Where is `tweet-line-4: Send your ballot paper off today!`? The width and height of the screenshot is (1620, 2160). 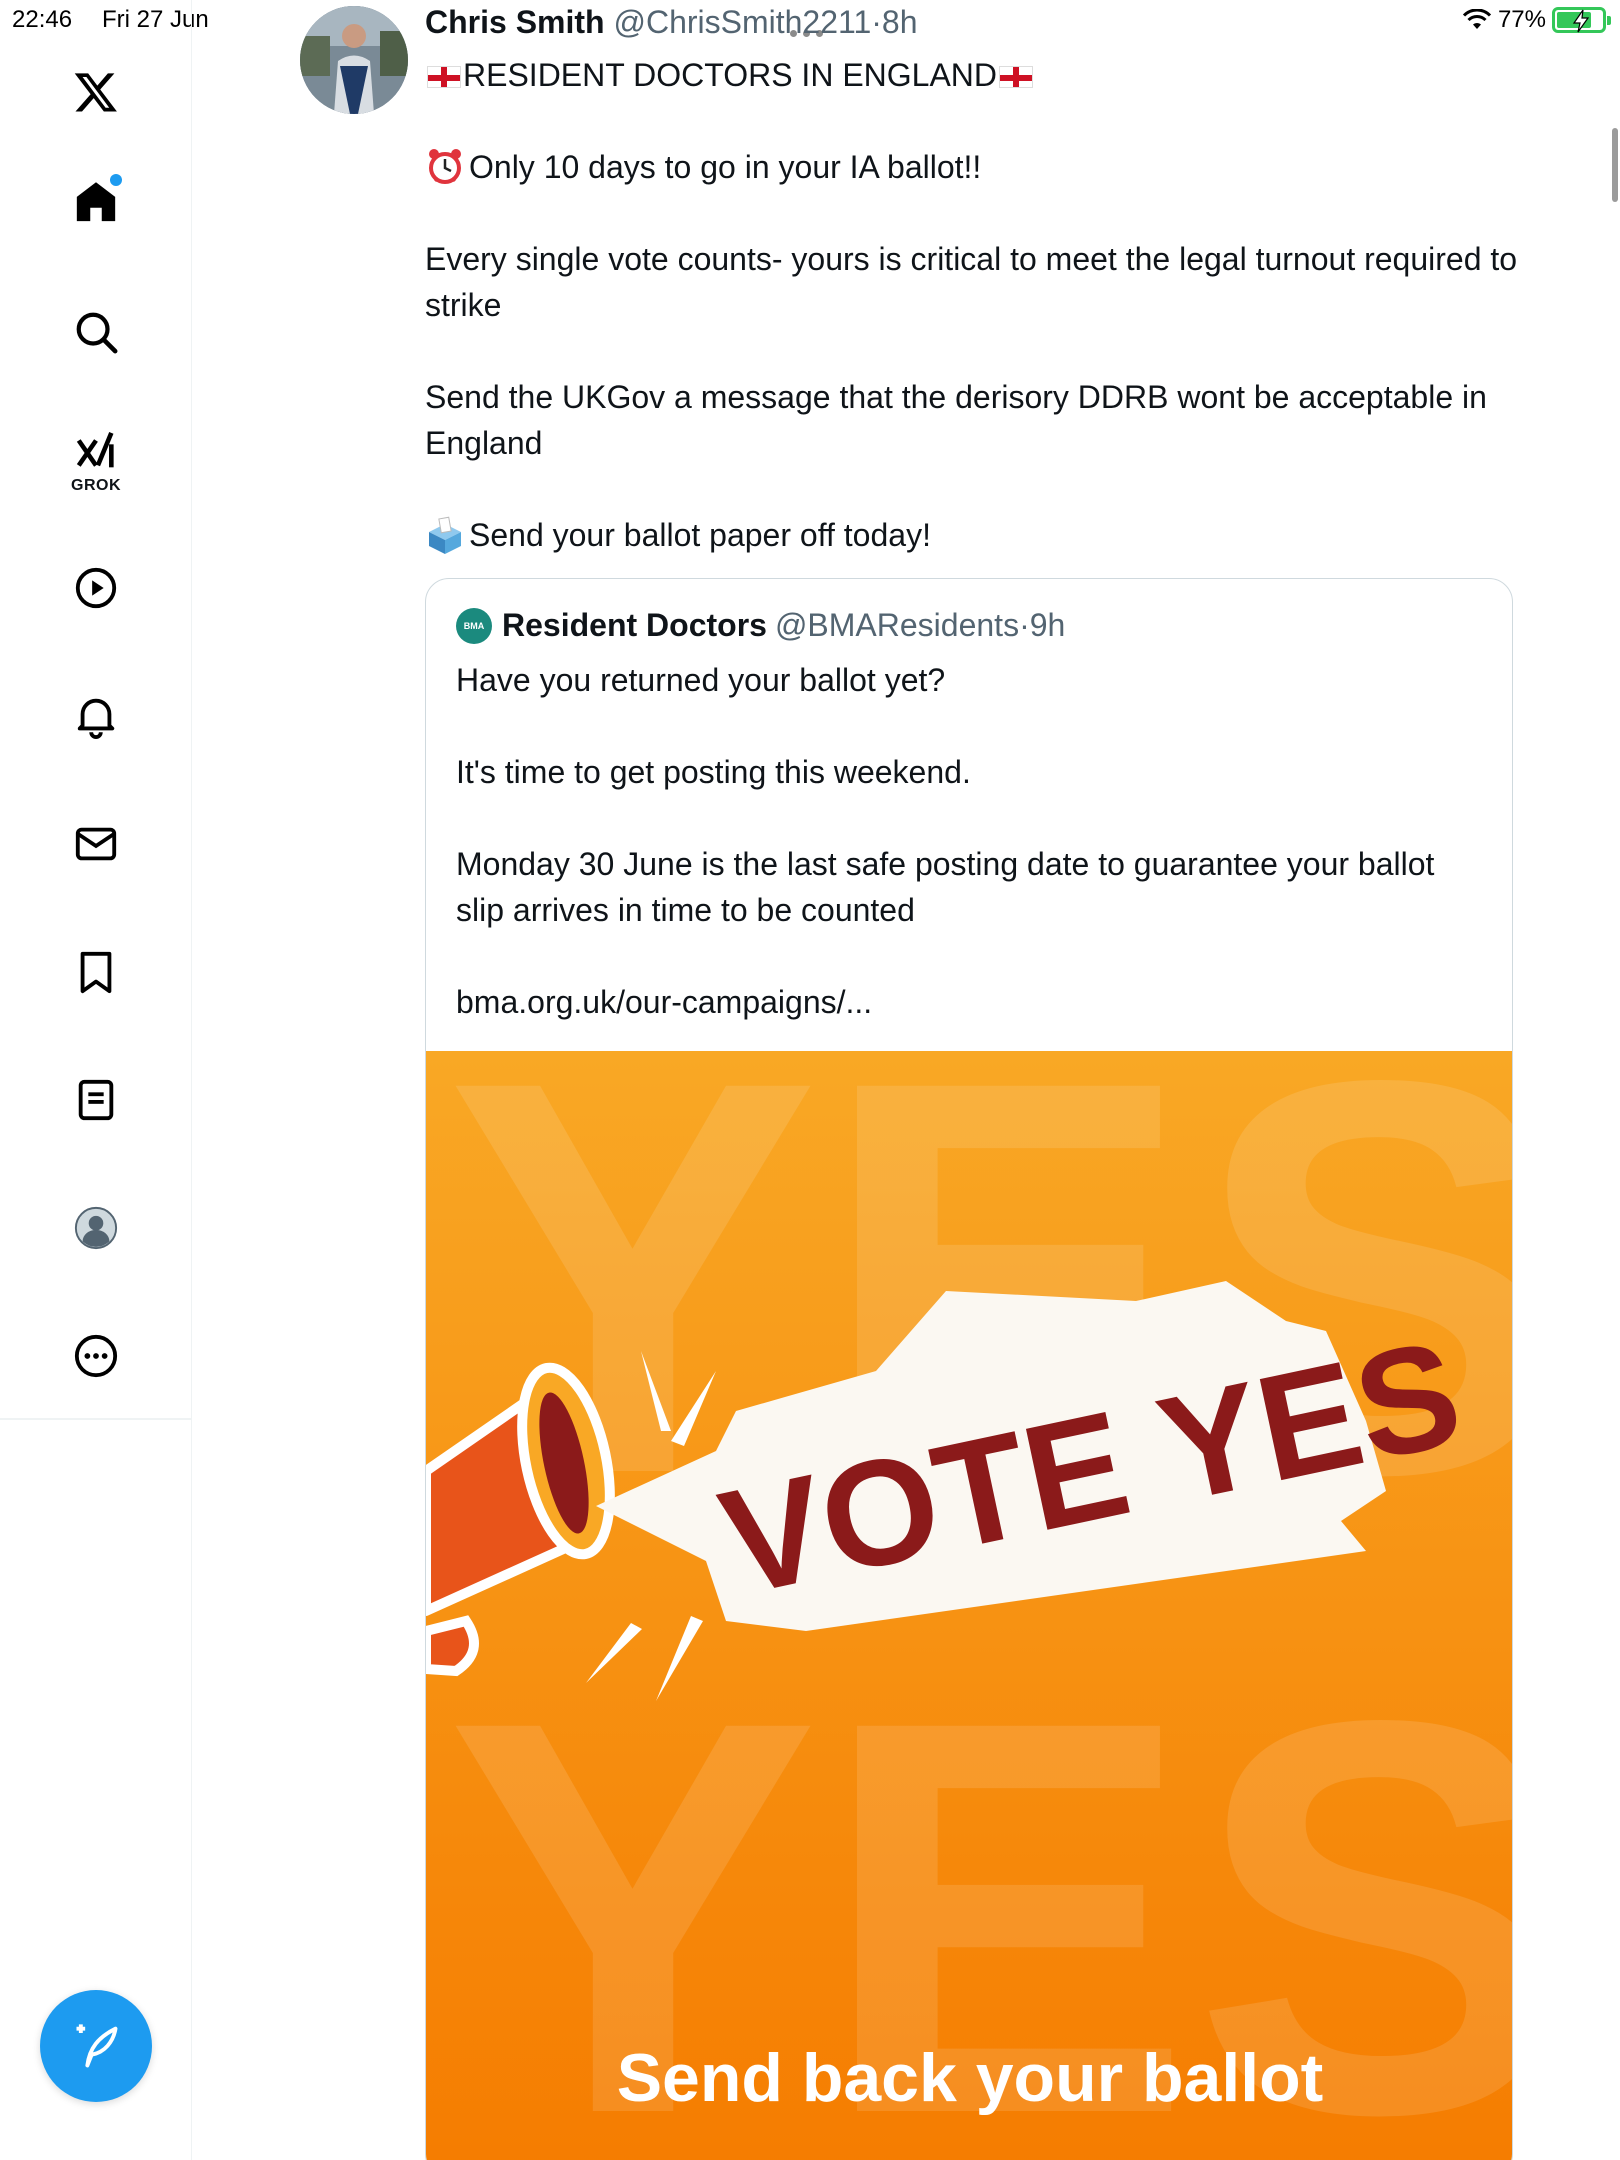 tweet-line-4: Send your ballot paper off today! is located at coordinates (700, 535).